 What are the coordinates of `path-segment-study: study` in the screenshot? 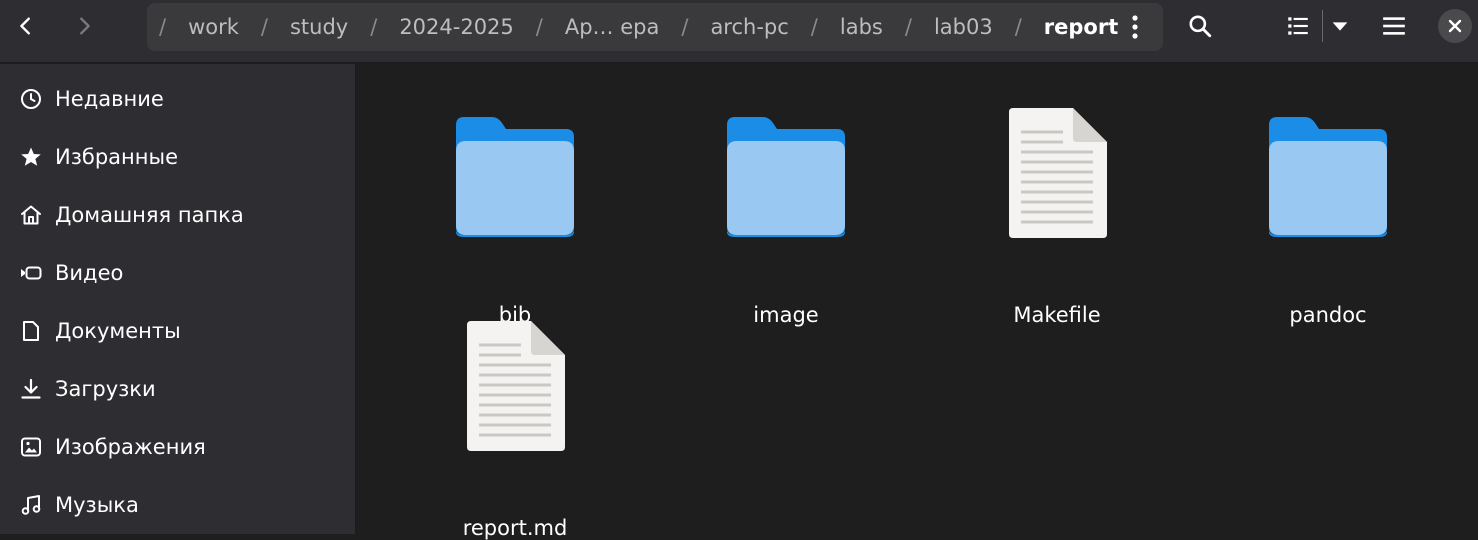 It's located at (319, 27).